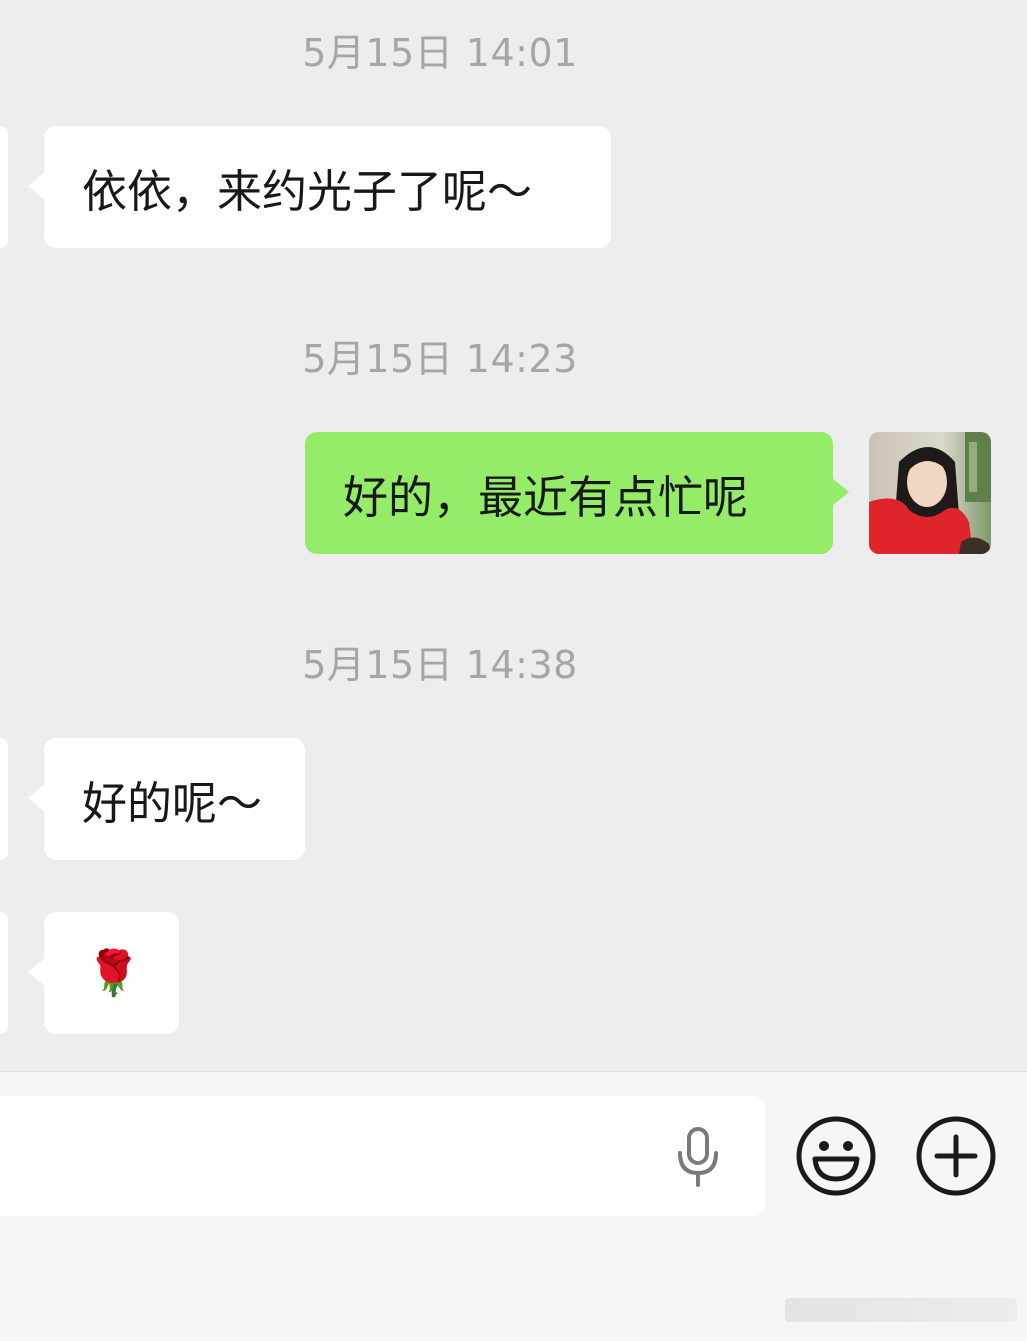 Image resolution: width=1027 pixels, height=1341 pixels. I want to click on avatar-photo-icon, so click(930, 493).